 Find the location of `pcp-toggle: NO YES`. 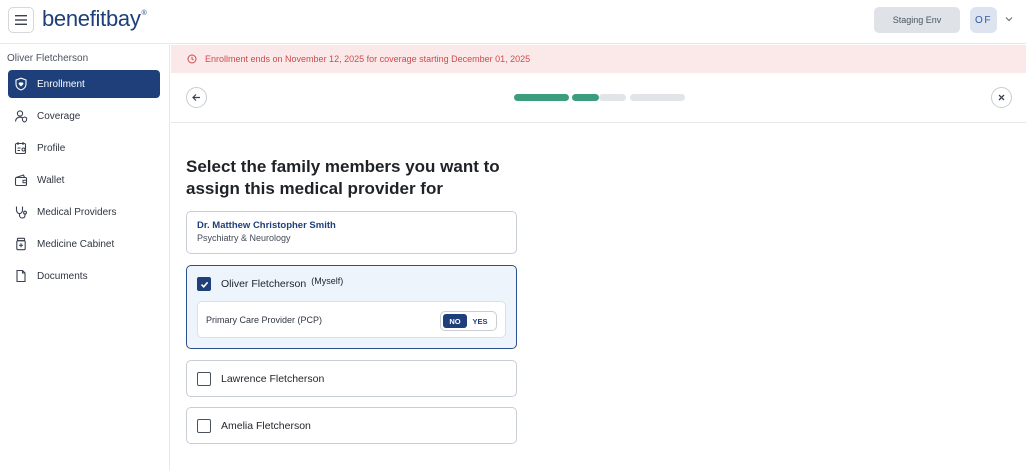

pcp-toggle: NO YES is located at coordinates (468, 321).